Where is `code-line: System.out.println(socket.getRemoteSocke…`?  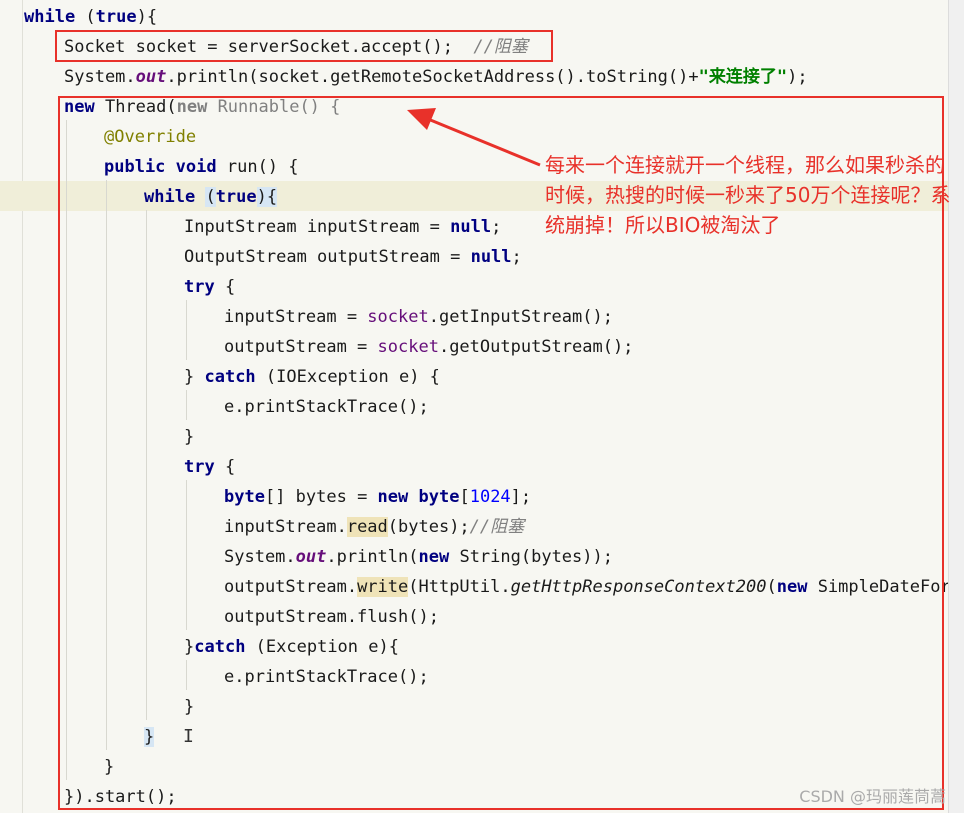 code-line: System.out.println(socket.getRemoteSocke… is located at coordinates (436, 77).